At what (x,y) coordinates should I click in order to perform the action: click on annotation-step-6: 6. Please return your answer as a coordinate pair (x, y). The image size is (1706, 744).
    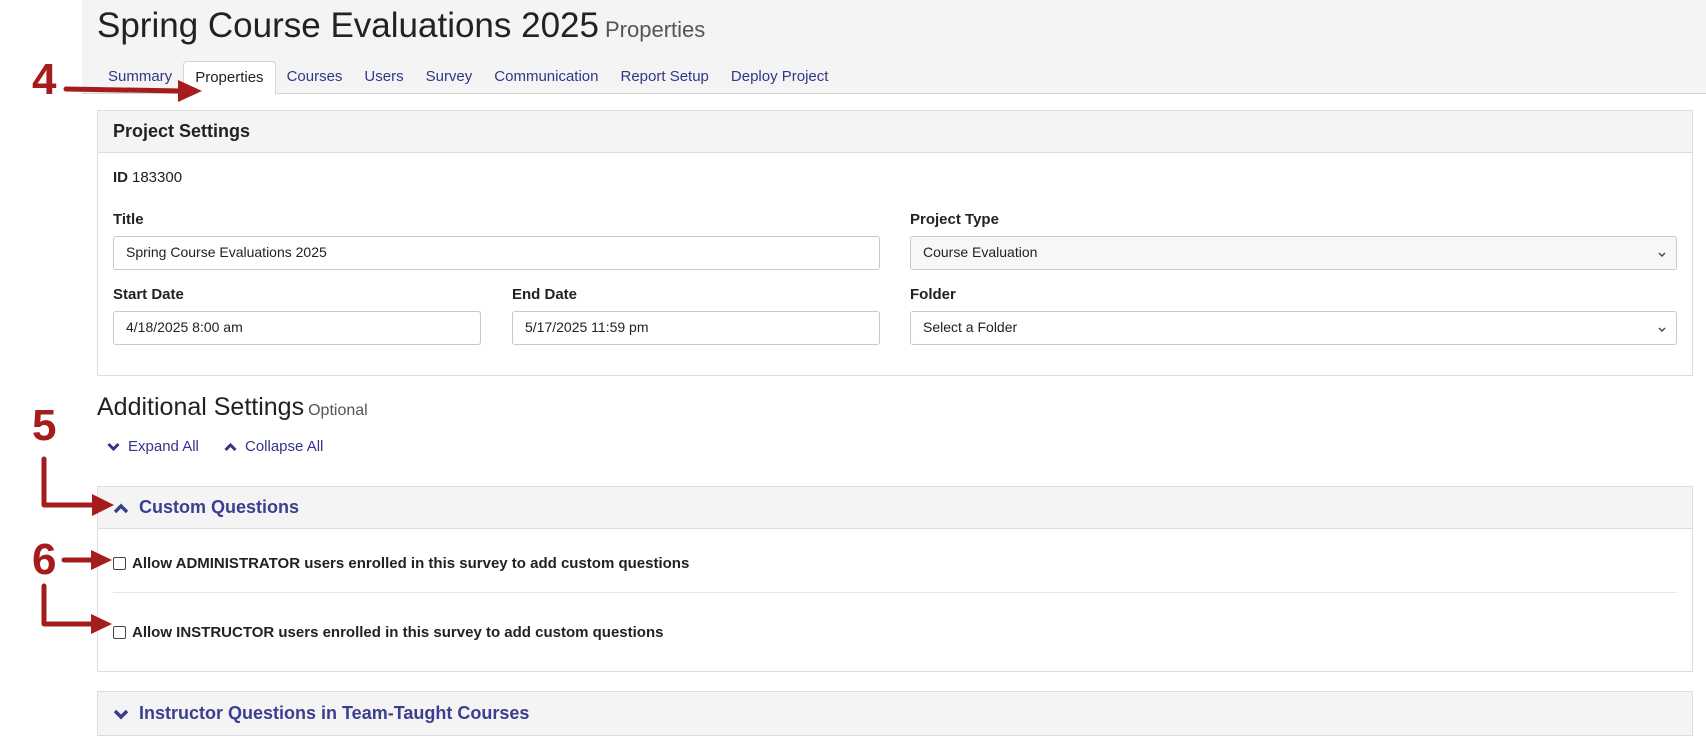
    Looking at the image, I should click on (44, 559).